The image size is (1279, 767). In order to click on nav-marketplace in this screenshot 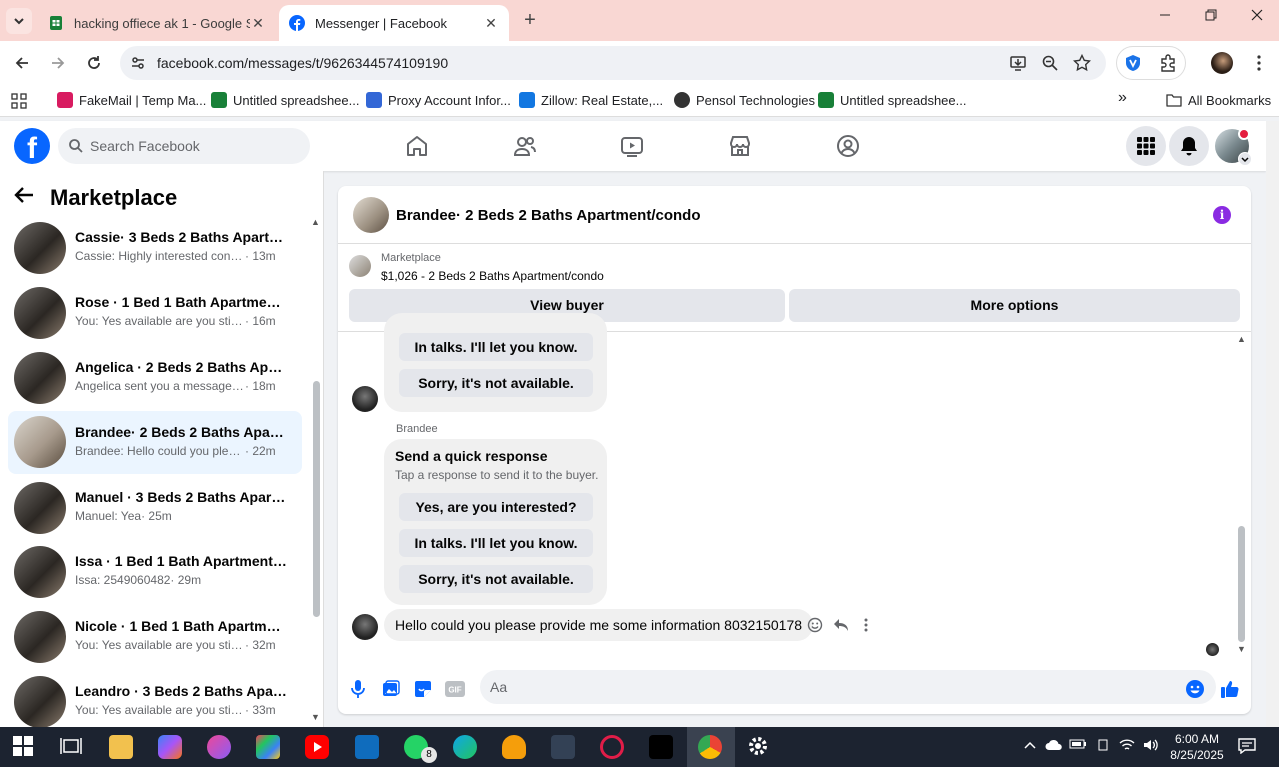, I will do `click(740, 146)`.